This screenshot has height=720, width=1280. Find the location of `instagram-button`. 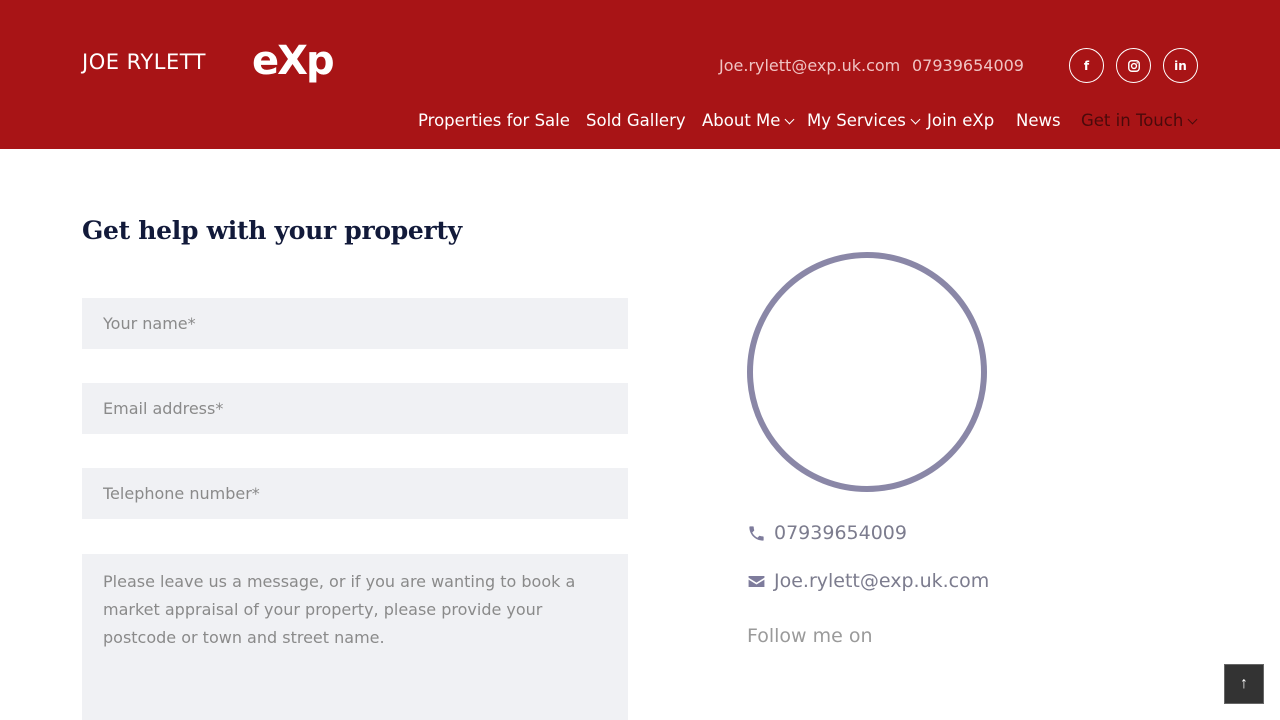

instagram-button is located at coordinates (1133, 65).